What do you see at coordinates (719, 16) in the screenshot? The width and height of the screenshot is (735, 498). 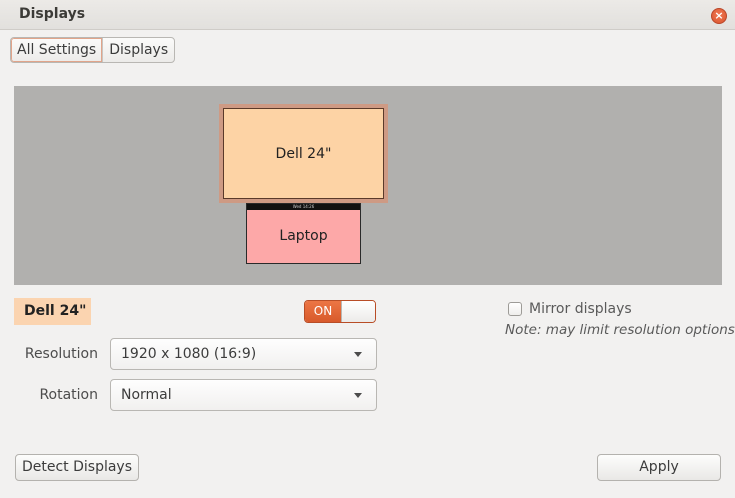 I see `close-icon: ×` at bounding box center [719, 16].